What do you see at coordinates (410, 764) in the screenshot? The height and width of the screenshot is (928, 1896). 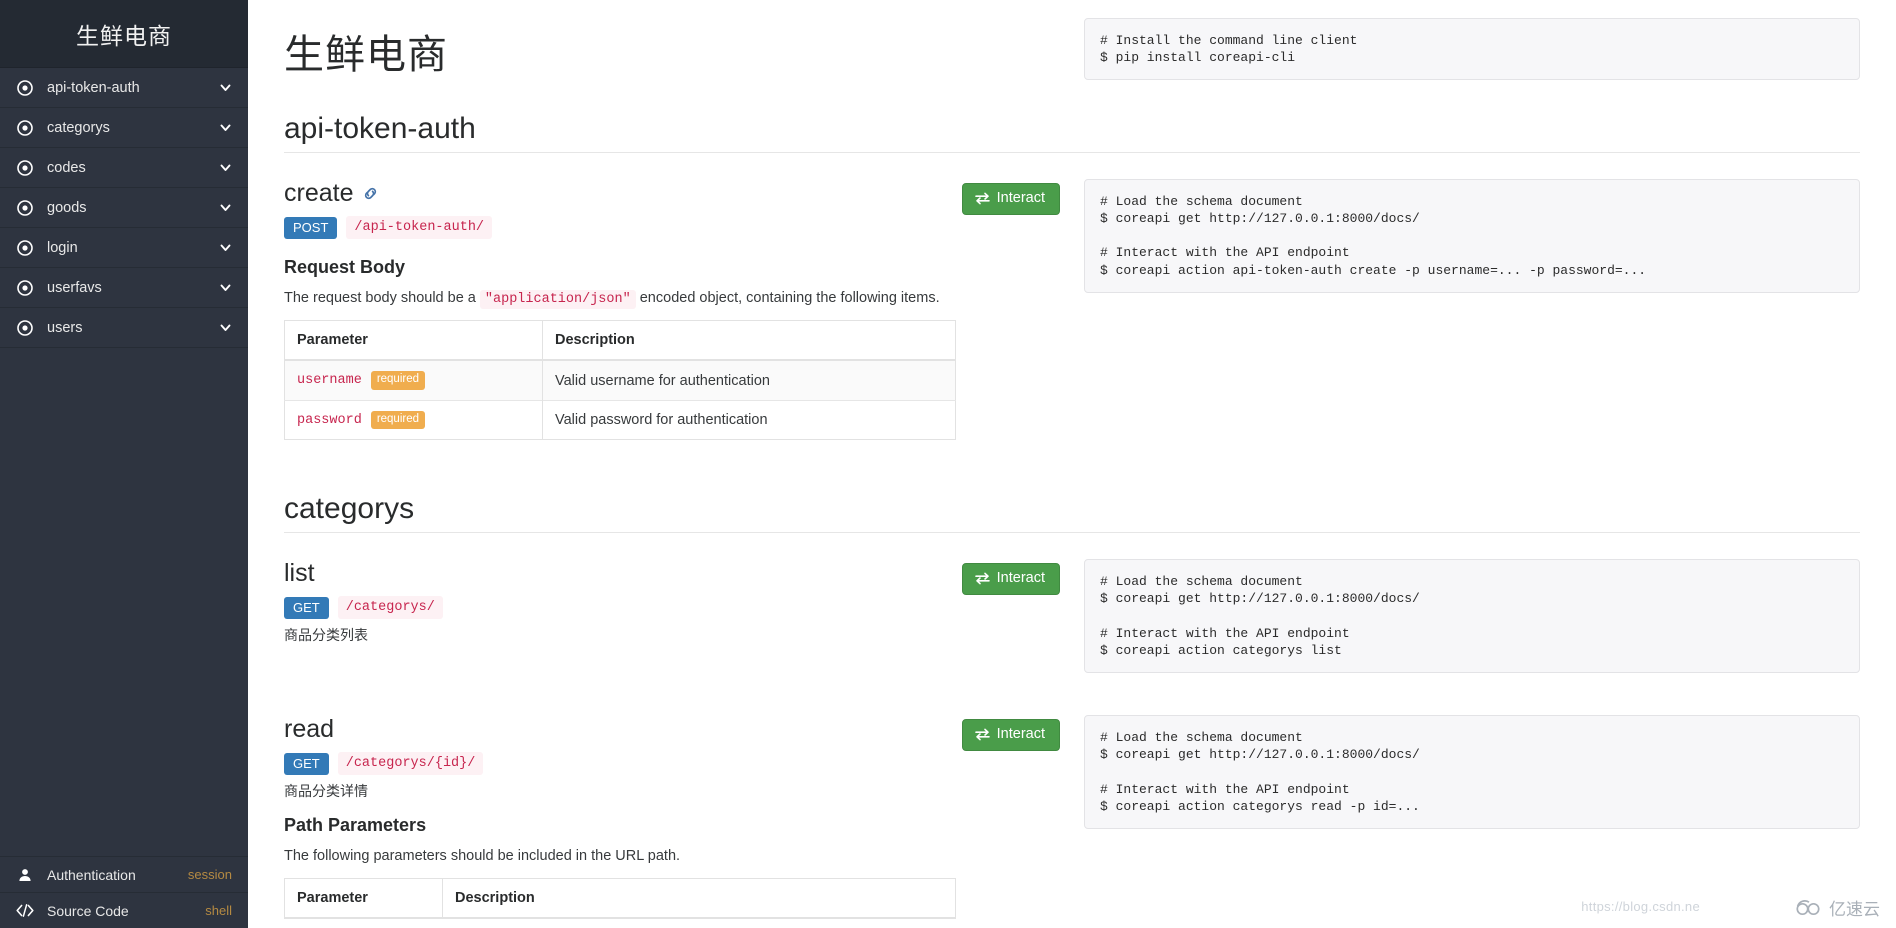 I see `endpoint-url: /categorys/{id}/` at bounding box center [410, 764].